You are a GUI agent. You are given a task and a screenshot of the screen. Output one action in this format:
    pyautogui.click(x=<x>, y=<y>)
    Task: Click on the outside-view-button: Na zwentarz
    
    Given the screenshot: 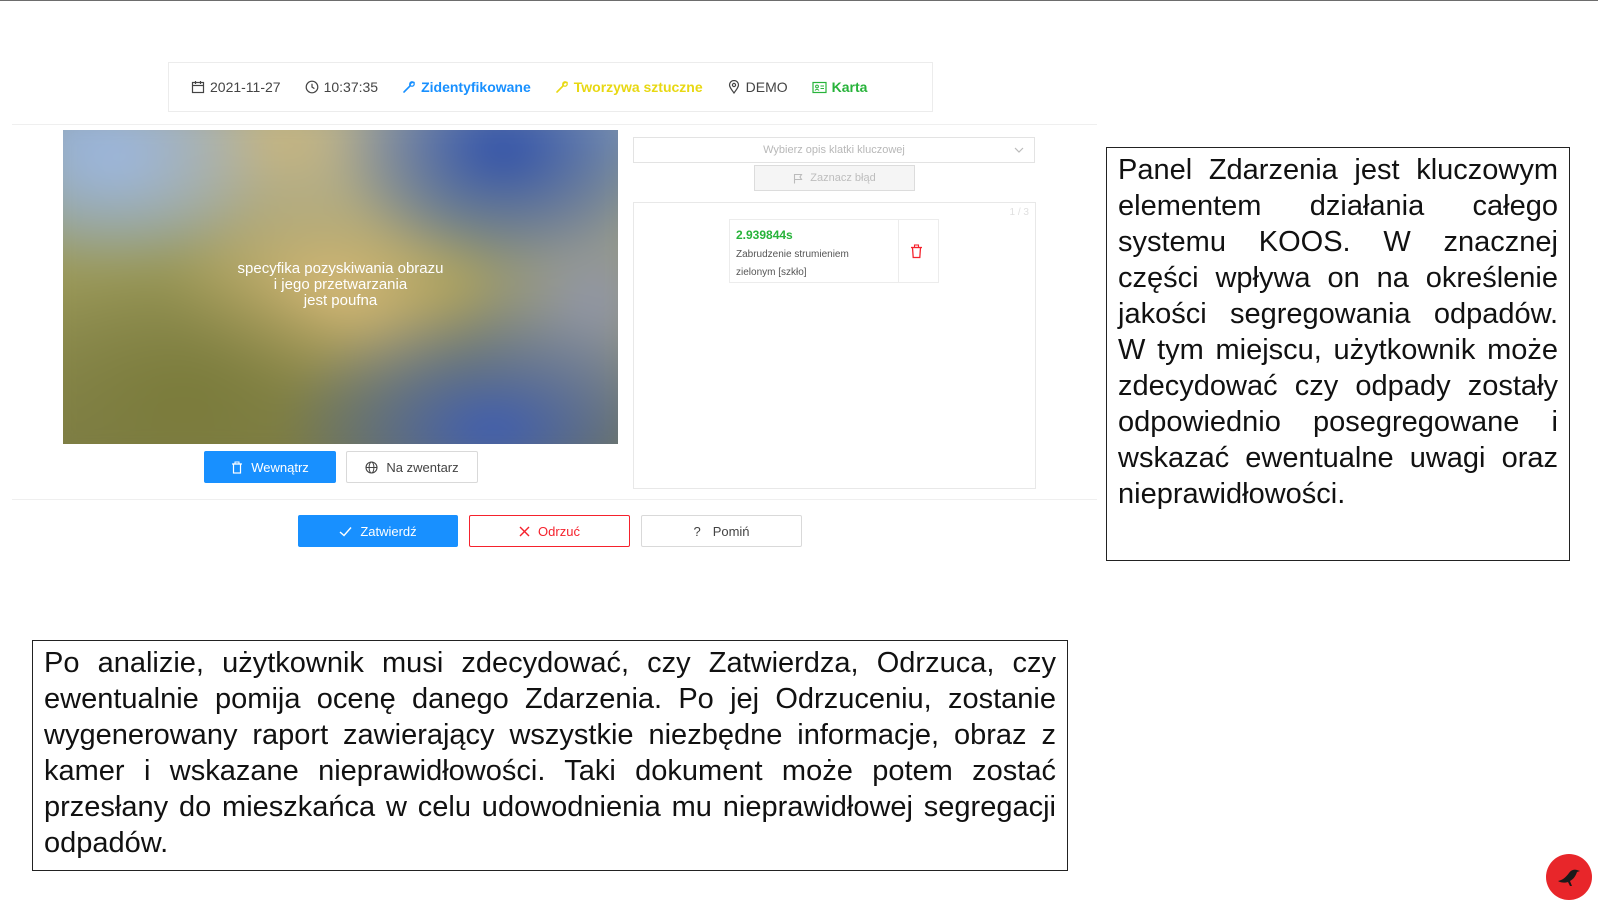 What is the action you would take?
    pyautogui.click(x=412, y=467)
    